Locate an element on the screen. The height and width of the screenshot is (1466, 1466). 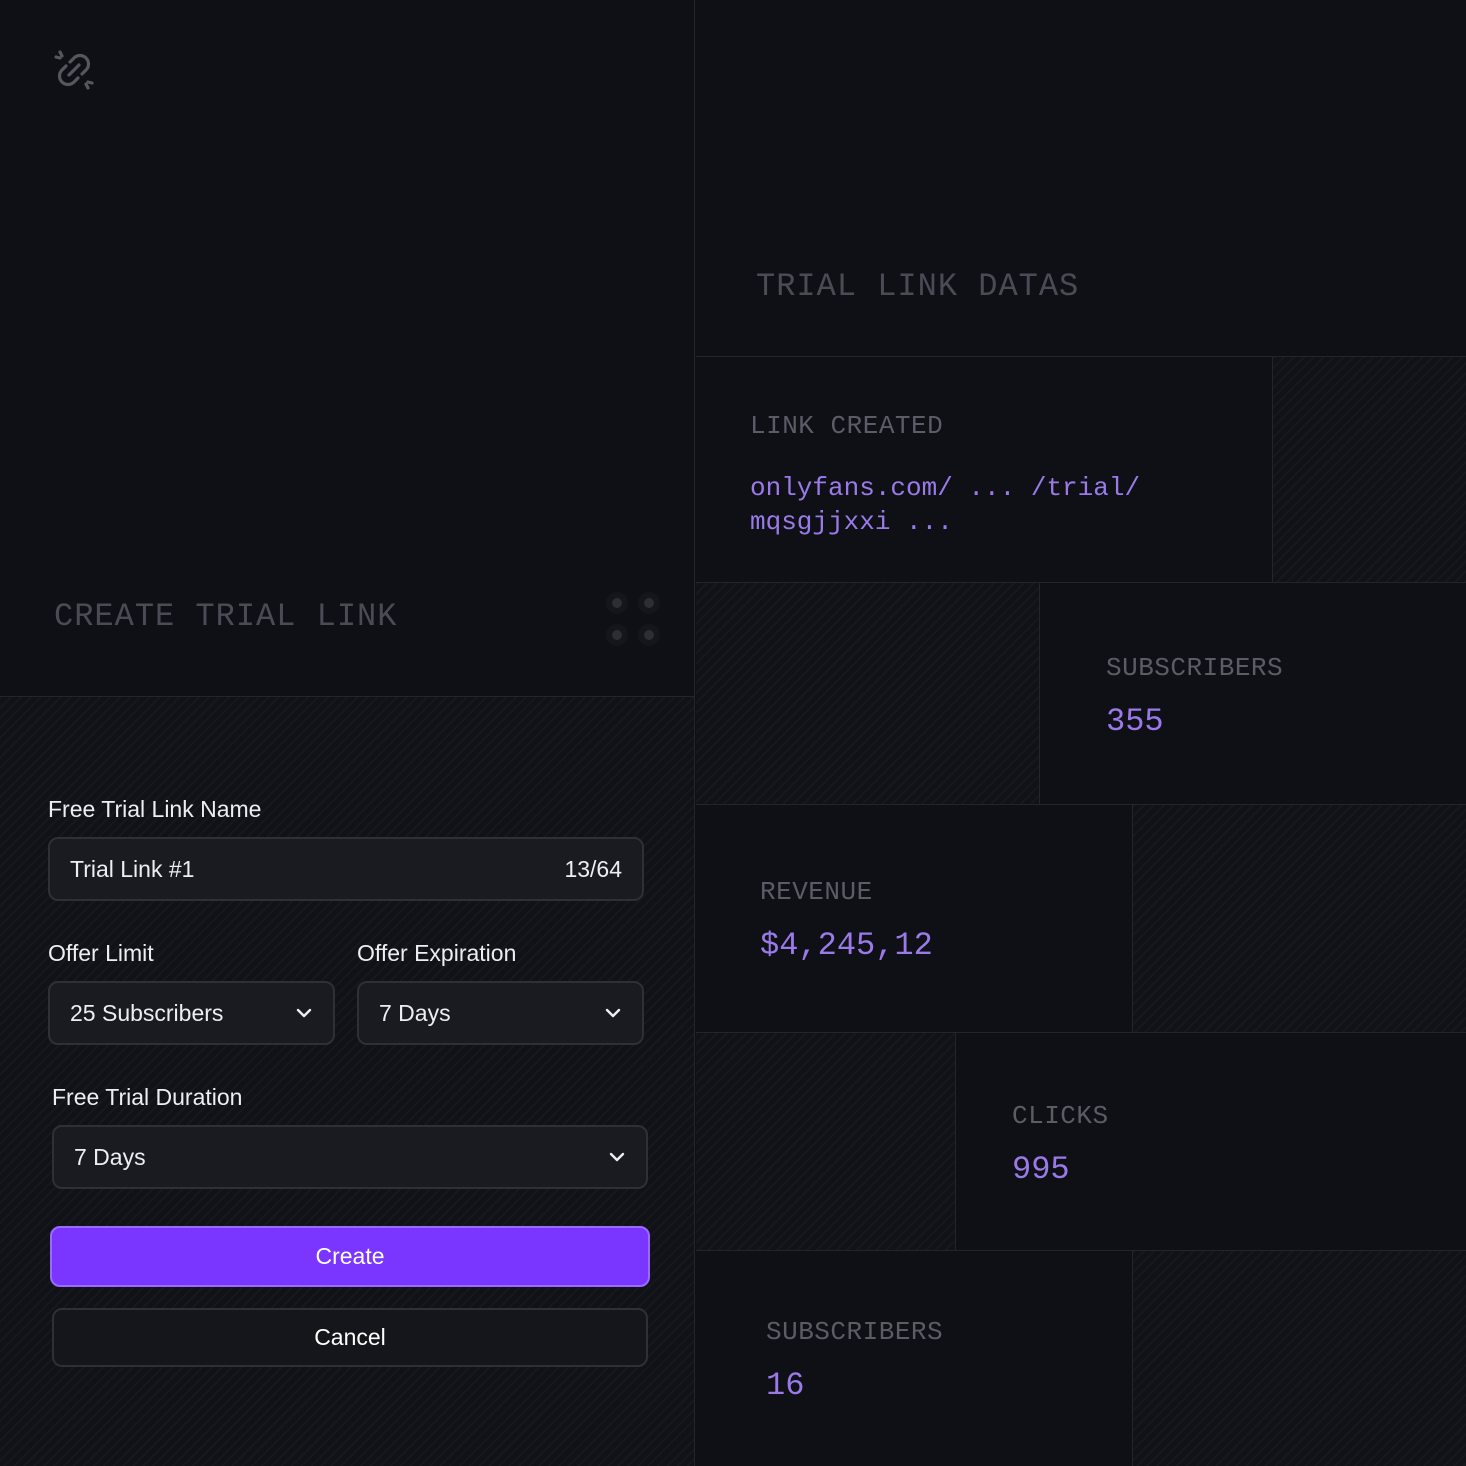
subscribers-label-2: SUBSCRIBERS is located at coordinates (855, 1332).